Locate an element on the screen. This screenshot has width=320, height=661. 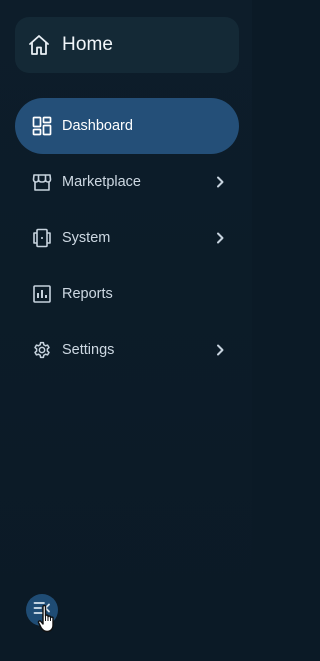
sidebar-item-label: Dashboard is located at coordinates (97, 126).